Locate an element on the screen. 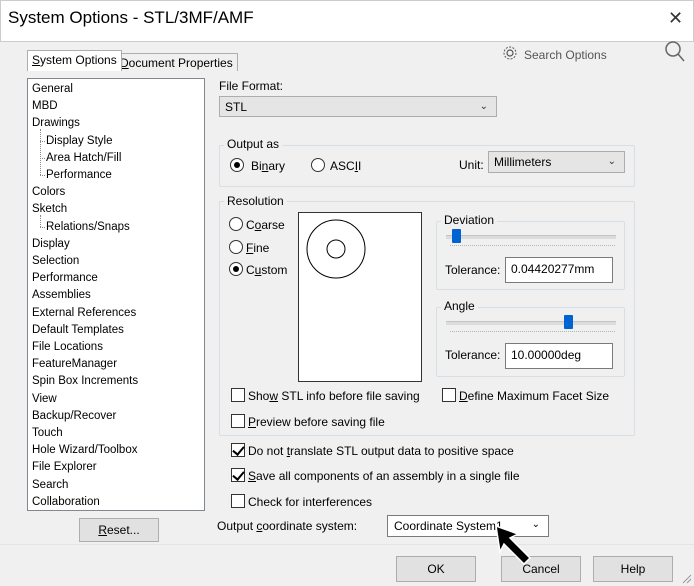  tree-item-display-style: Display Style is located at coordinates (79, 141).